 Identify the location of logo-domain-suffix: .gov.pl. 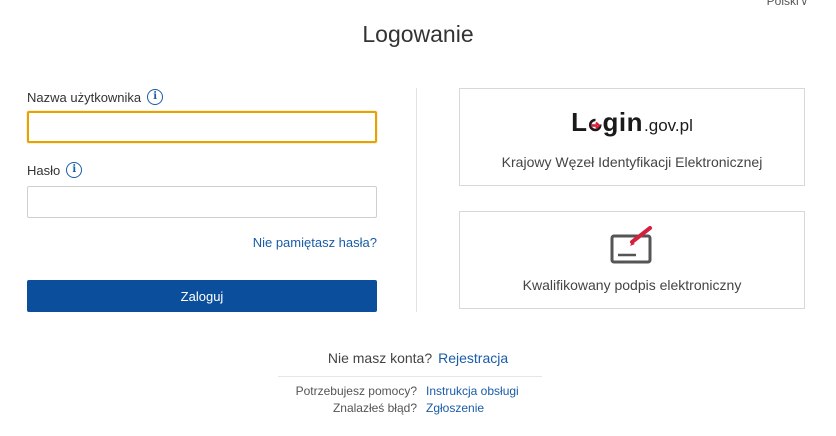
(668, 125).